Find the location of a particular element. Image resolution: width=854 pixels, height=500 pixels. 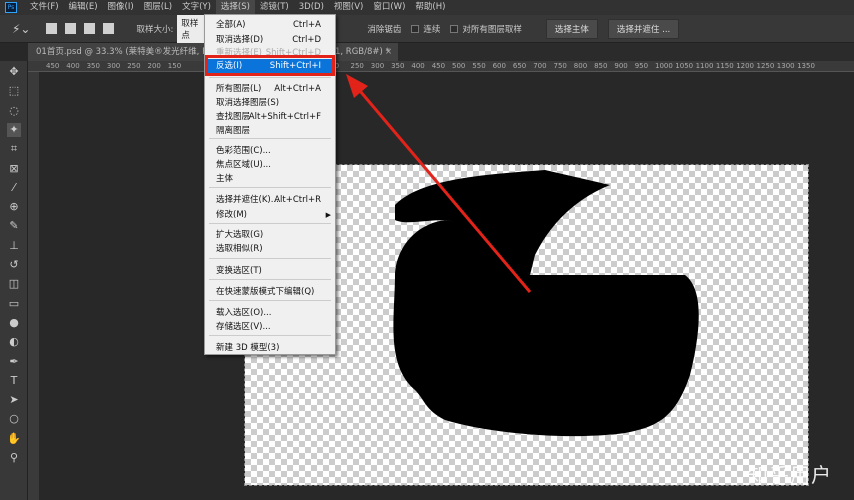

annotation-arrow is located at coordinates (439, 183).